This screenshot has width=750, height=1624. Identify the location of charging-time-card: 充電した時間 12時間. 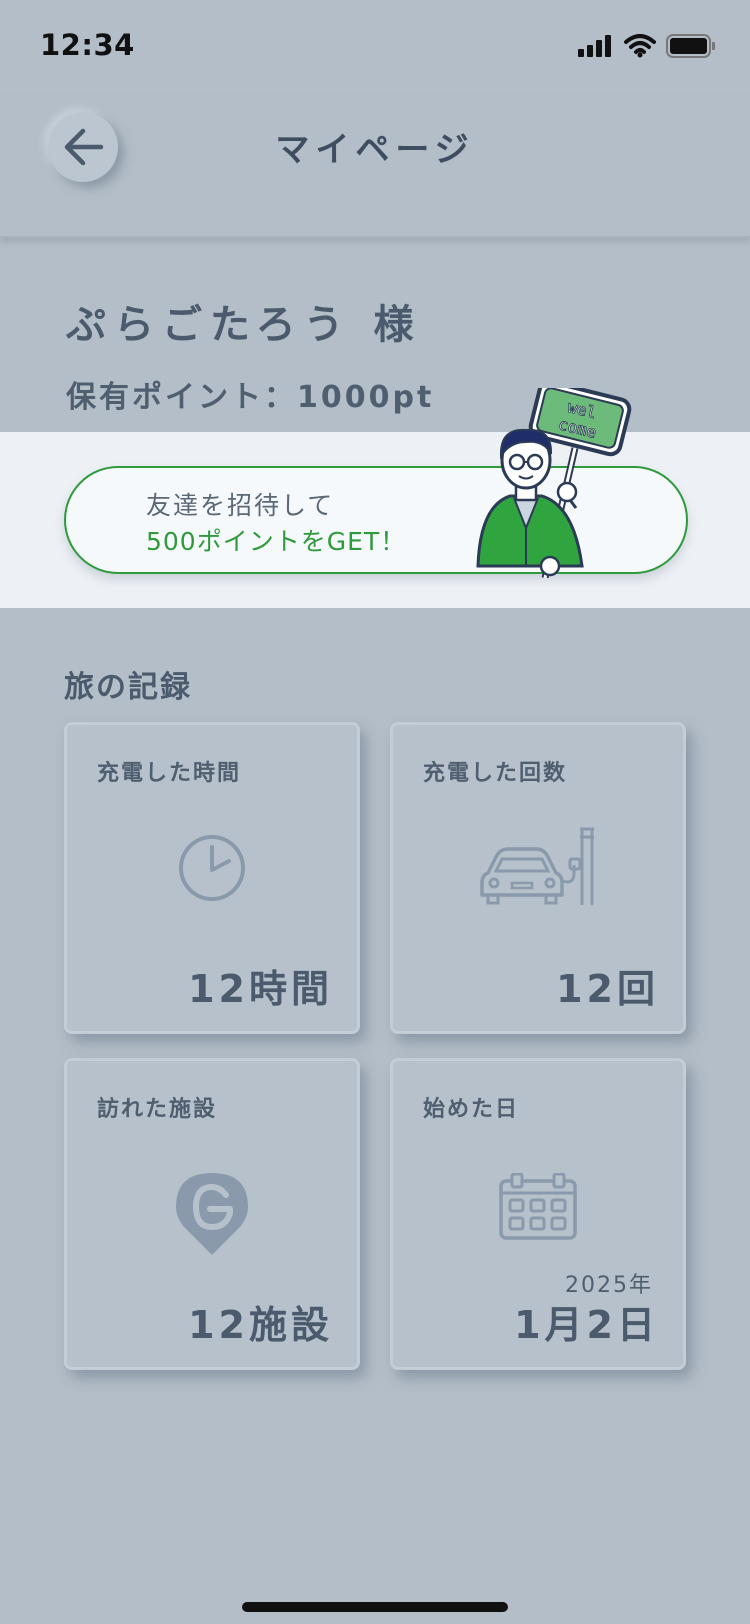
(212, 878).